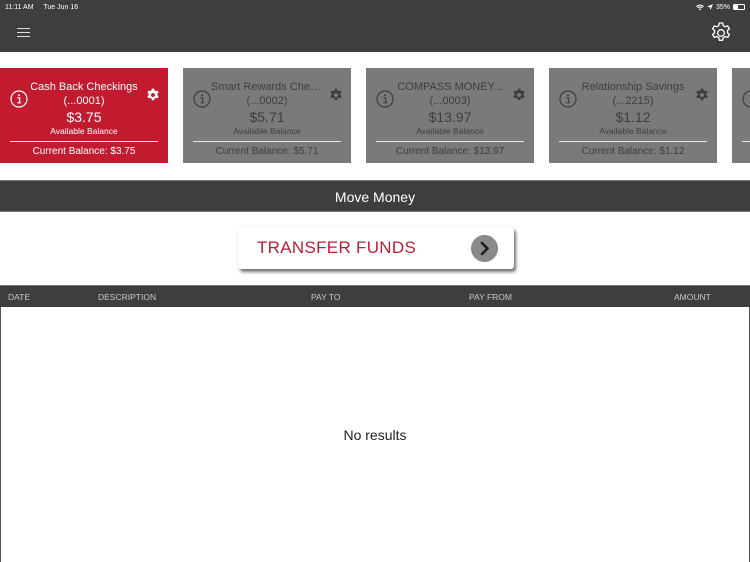  Describe the element at coordinates (633, 101) in the screenshot. I see `account-number: (...2215)` at that location.